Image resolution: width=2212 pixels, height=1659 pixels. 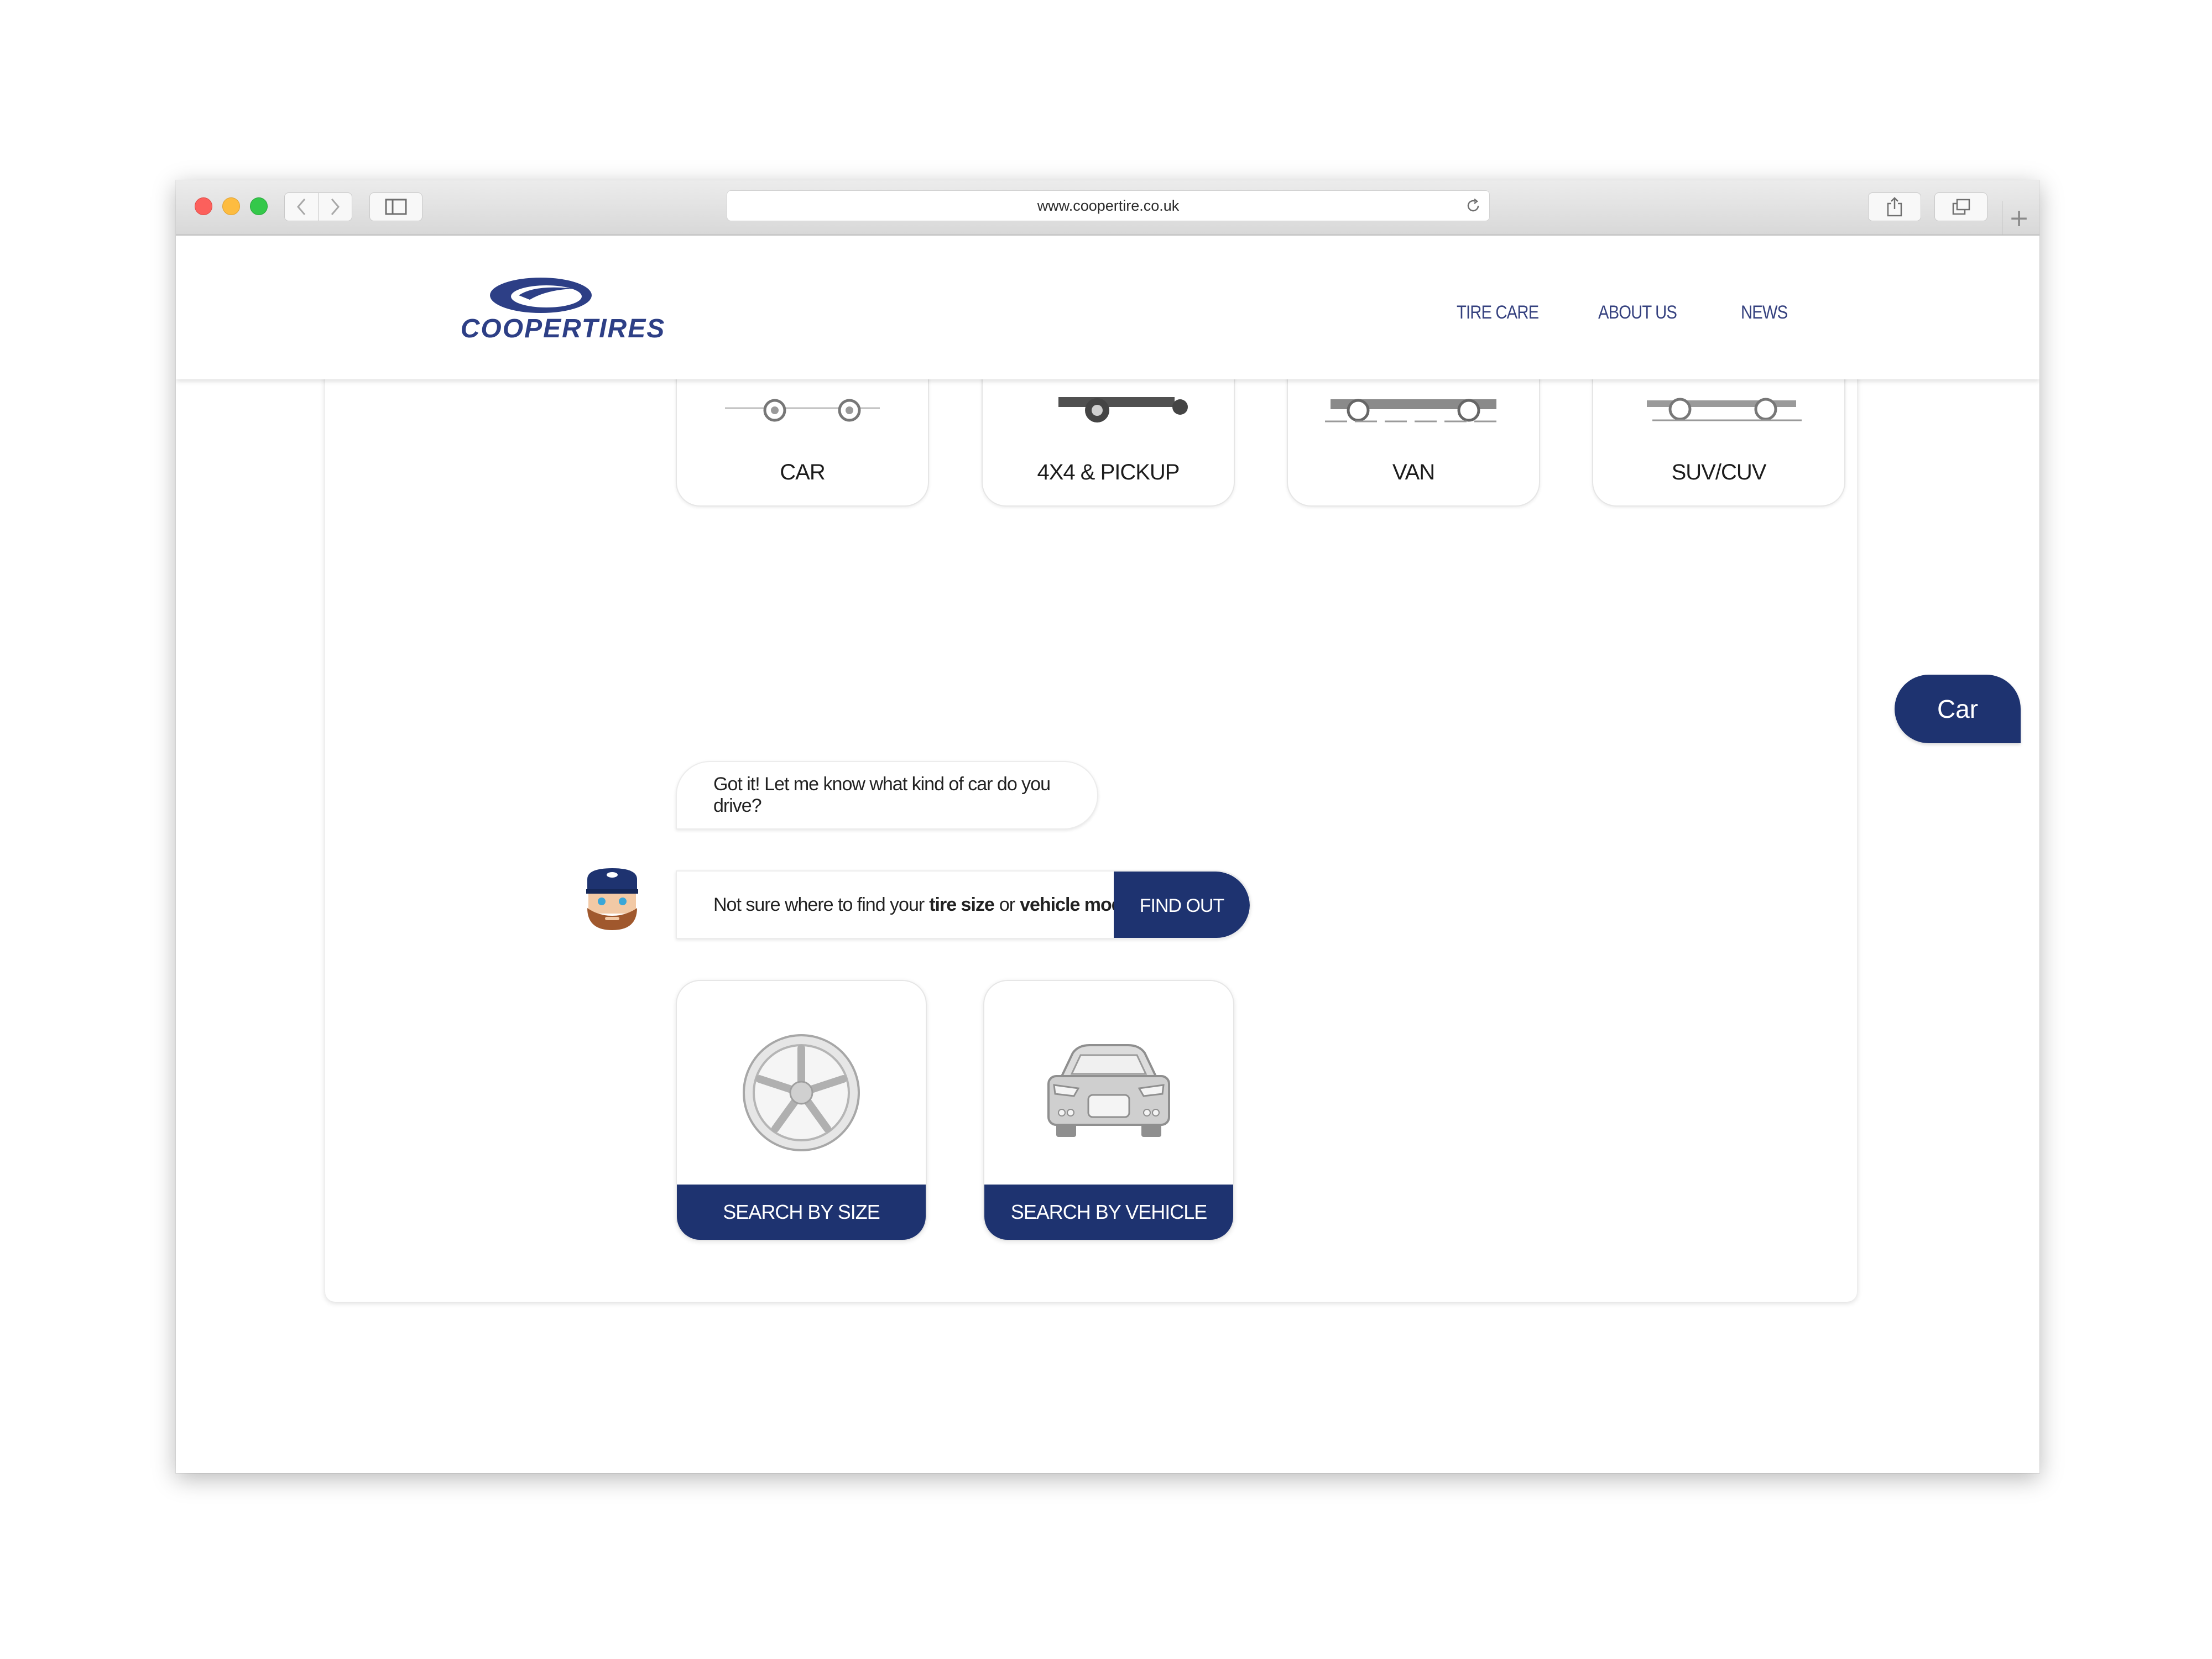 I want to click on nav-news: NEWS, so click(x=1765, y=313).